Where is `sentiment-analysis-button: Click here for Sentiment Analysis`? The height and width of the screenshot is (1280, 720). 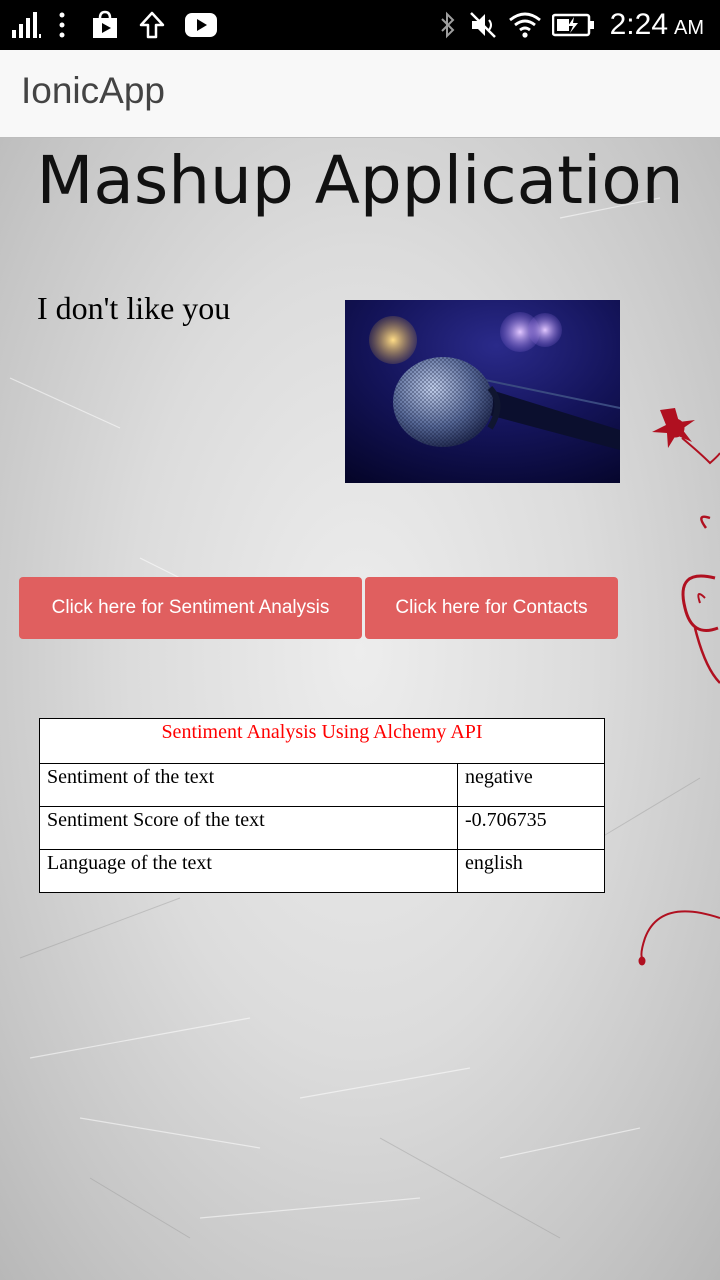
sentiment-analysis-button: Click here for Sentiment Analysis is located at coordinates (190, 608).